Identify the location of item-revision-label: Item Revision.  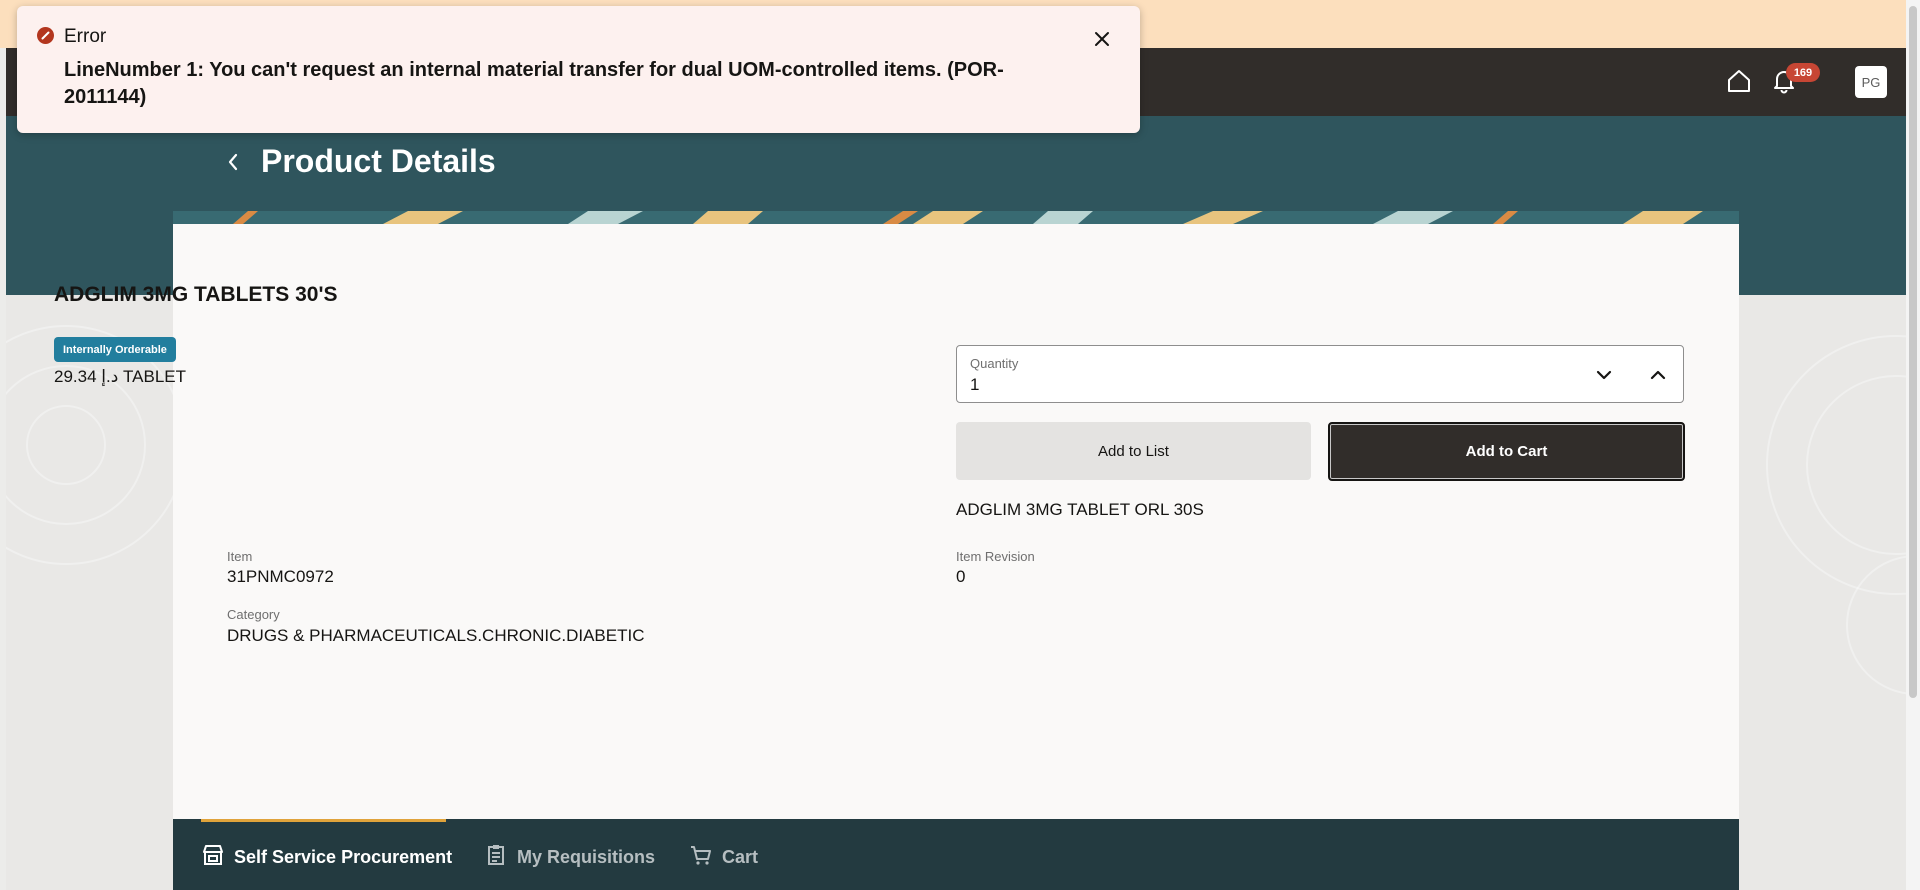
(995, 556).